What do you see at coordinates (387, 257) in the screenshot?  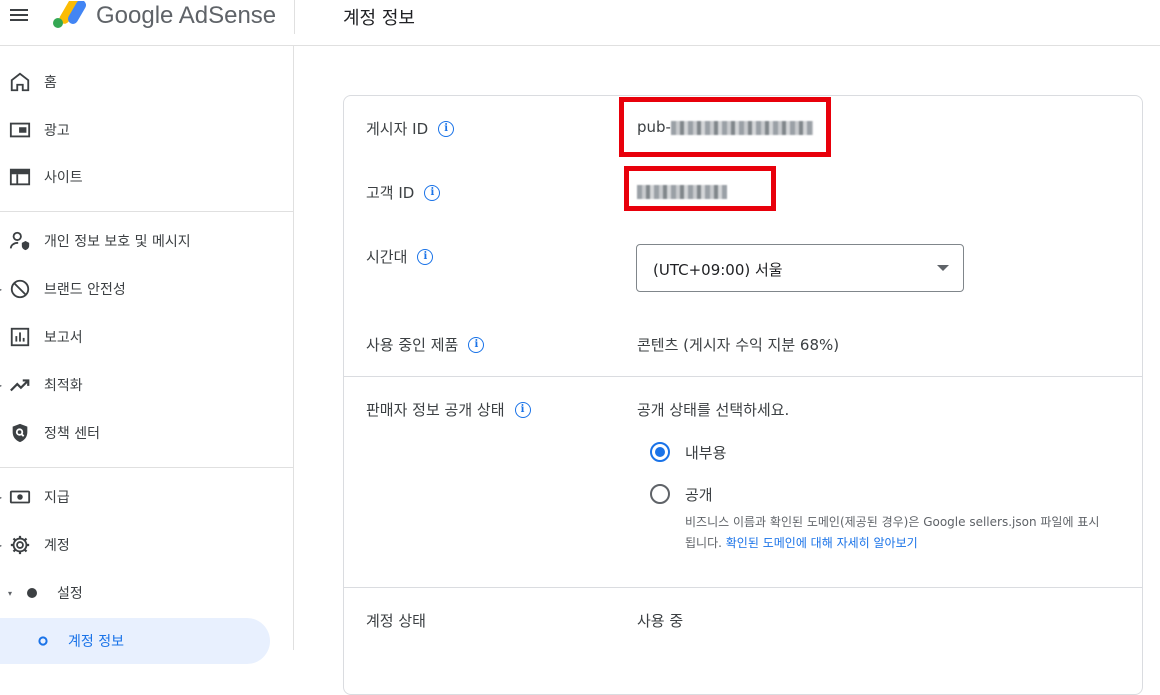 I see `timezone-label: 시간대` at bounding box center [387, 257].